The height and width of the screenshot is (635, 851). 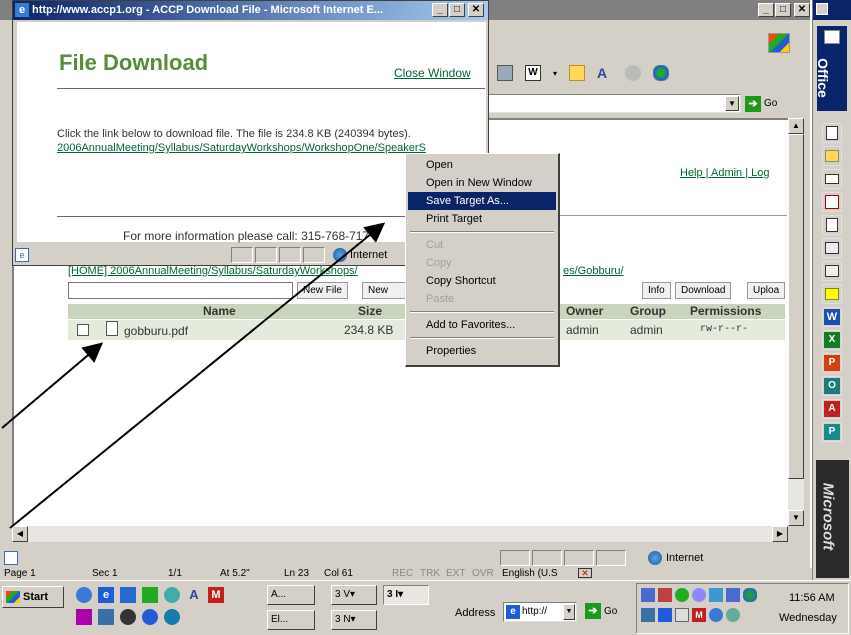 I want to click on status-page: Page 1, so click(x=20, y=573).